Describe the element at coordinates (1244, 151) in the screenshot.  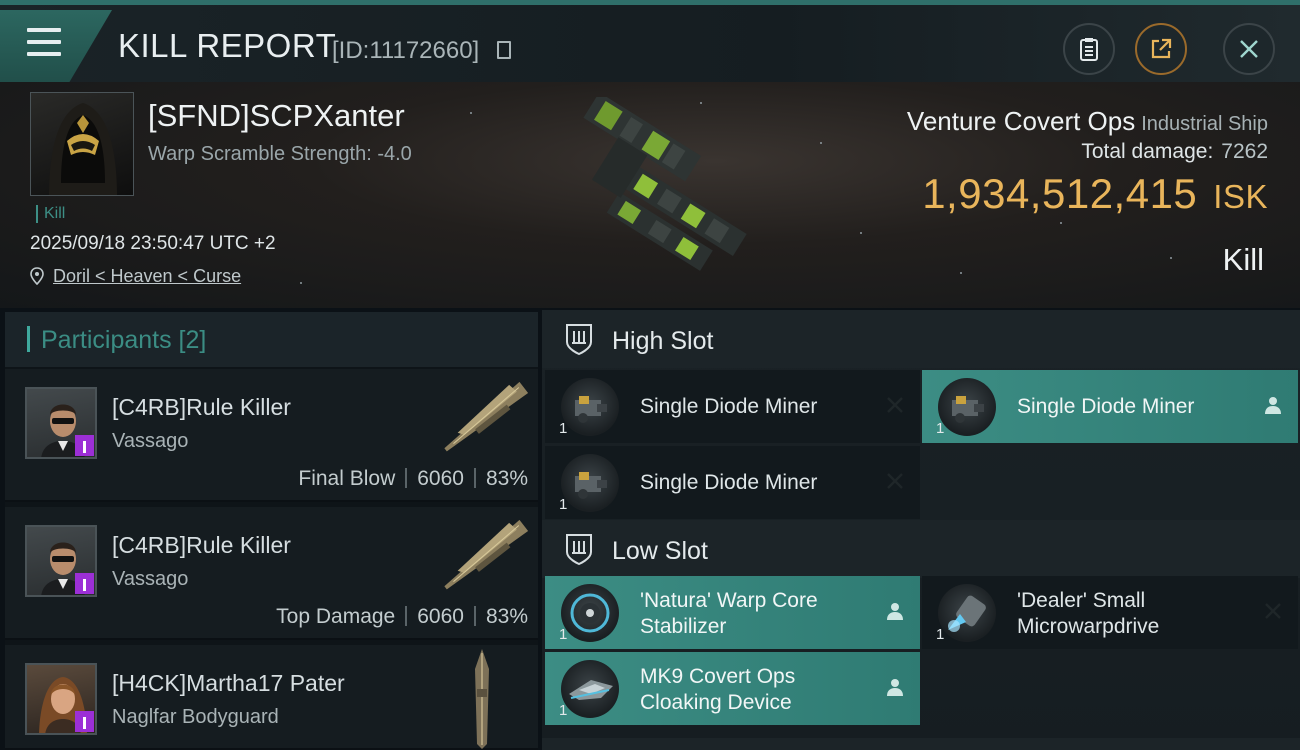
I see `total-damage-value: 7262` at that location.